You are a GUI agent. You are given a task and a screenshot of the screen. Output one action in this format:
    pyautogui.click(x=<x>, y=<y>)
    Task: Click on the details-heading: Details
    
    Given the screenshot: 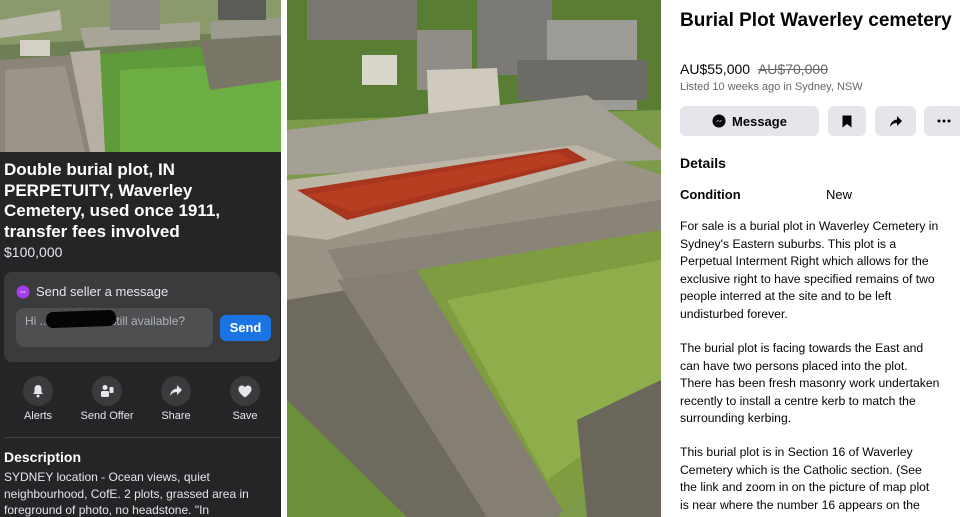 What is the action you would take?
    pyautogui.click(x=703, y=163)
    